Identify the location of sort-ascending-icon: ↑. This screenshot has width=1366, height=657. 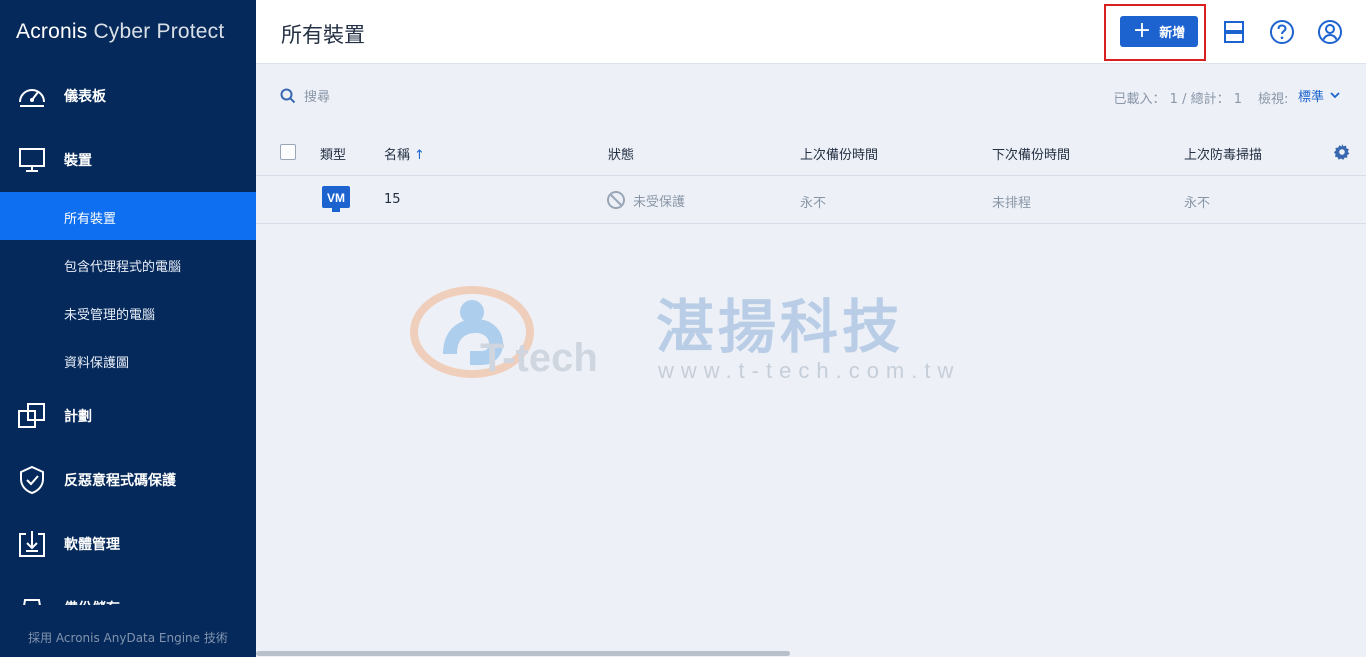
(419, 155).